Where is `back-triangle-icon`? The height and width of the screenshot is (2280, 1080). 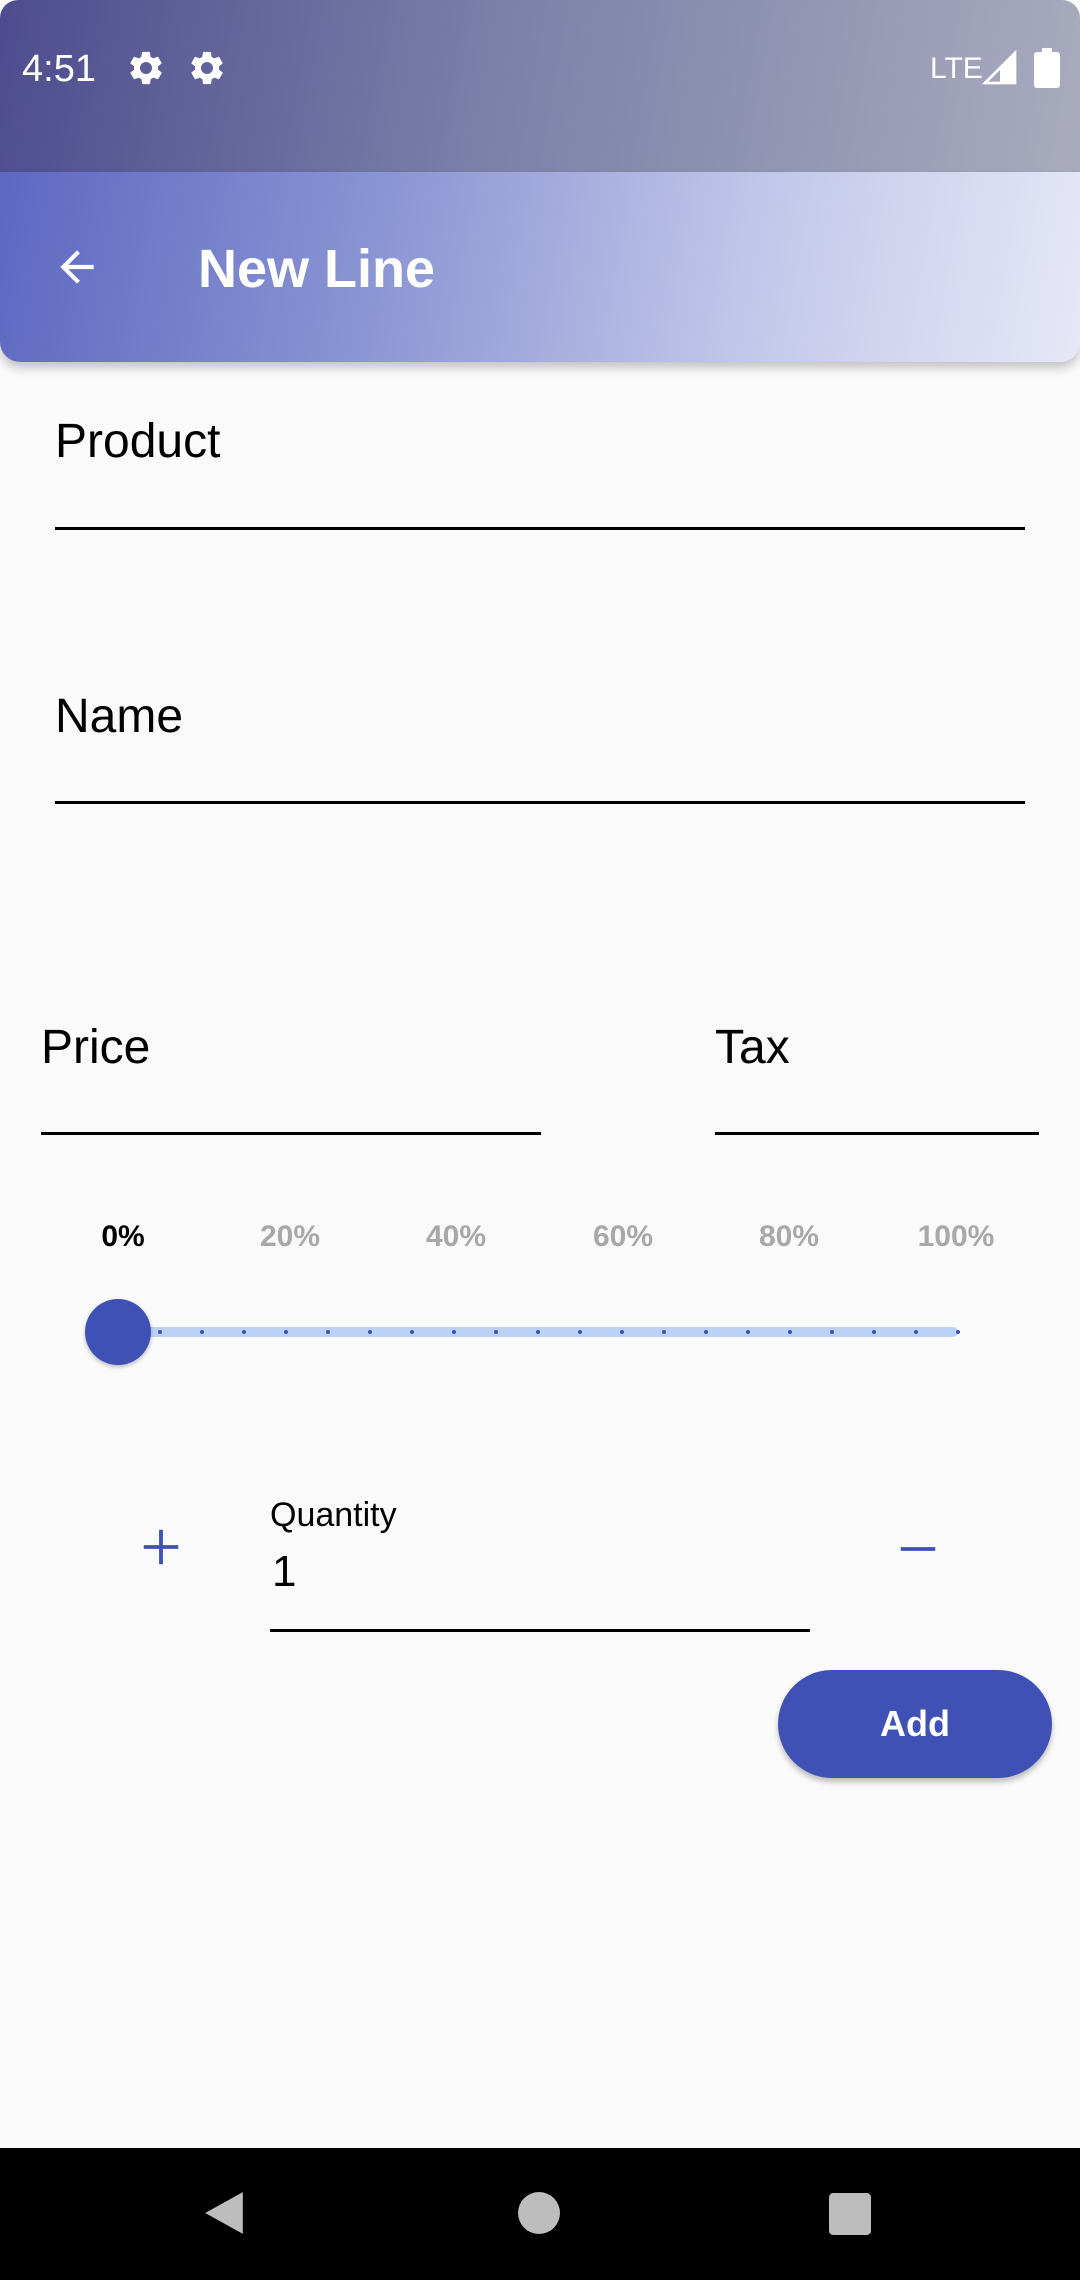 back-triangle-icon is located at coordinates (224, 2213).